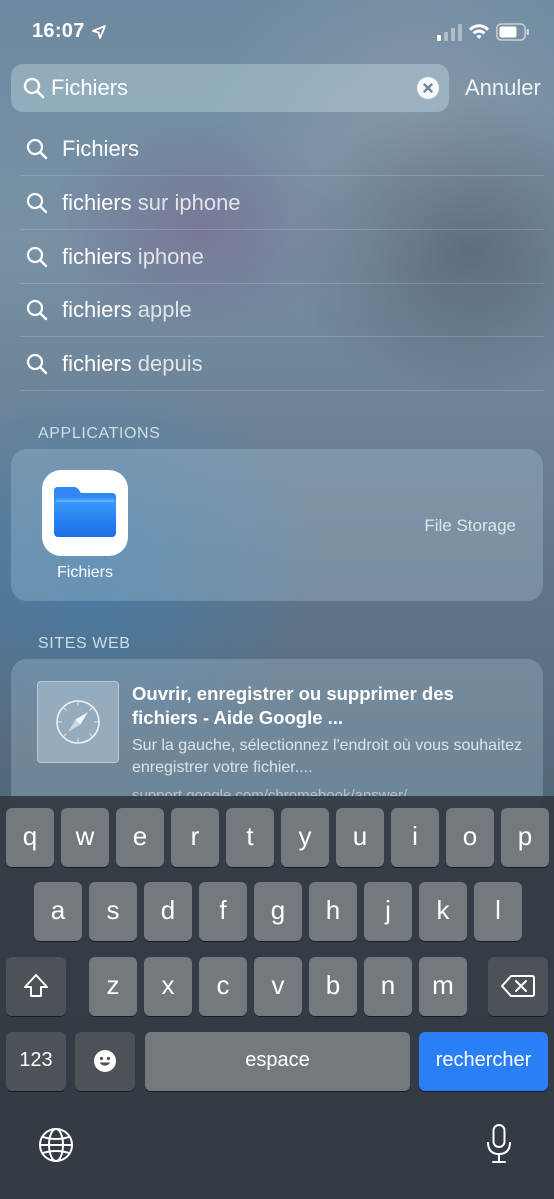  What do you see at coordinates (85, 837) in the screenshot?
I see `key-w: w` at bounding box center [85, 837].